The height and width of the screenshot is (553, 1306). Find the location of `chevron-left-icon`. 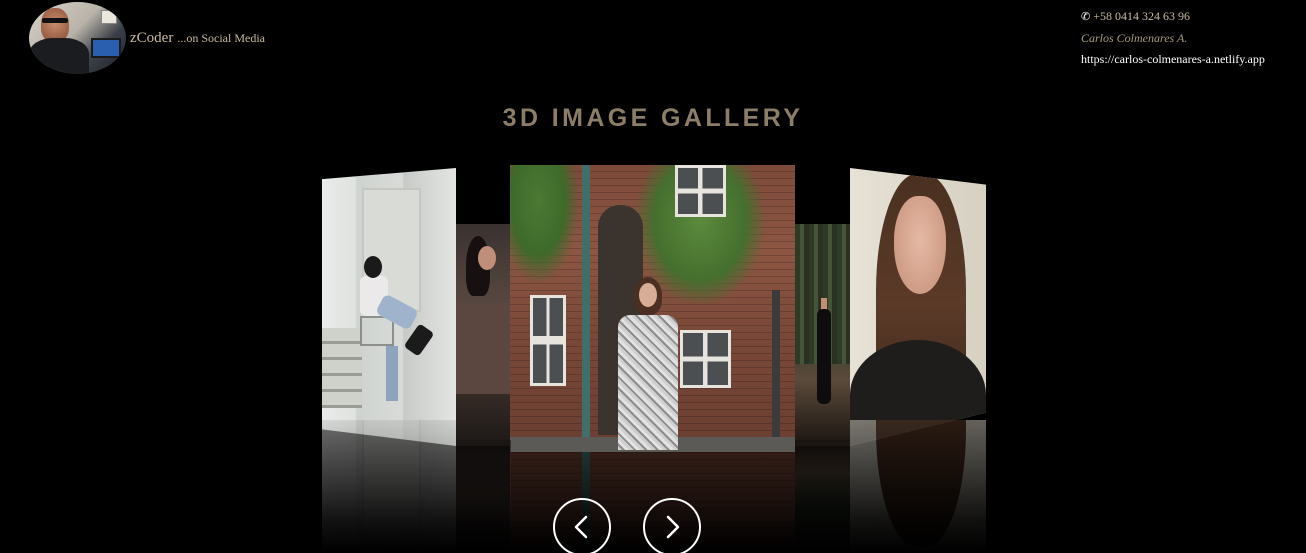

chevron-left-icon is located at coordinates (581, 527).